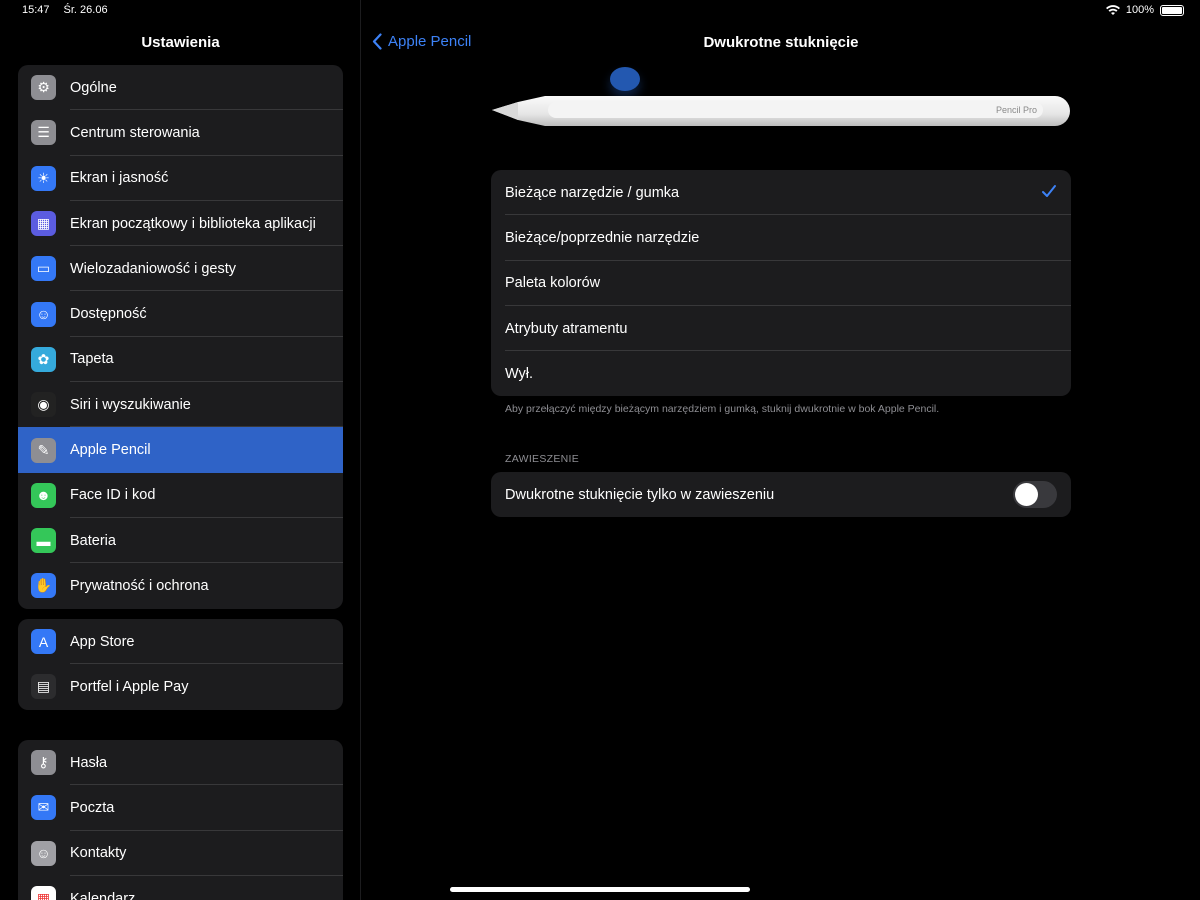 This screenshot has width=1200, height=900. I want to click on double-tap-option: Paleta kolorów, so click(781, 283).